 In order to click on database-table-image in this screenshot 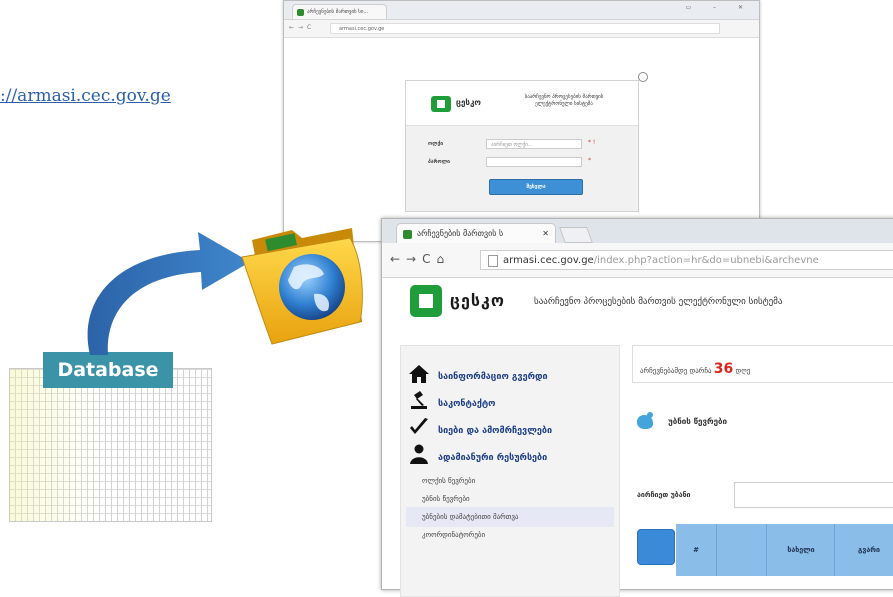, I will do `click(110, 445)`.